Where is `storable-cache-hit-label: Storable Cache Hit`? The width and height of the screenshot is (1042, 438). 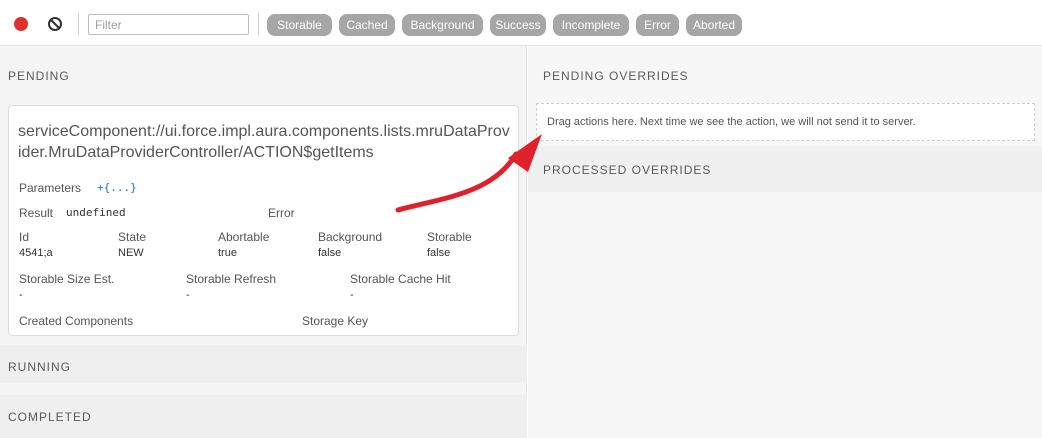
storable-cache-hit-label: Storable Cache Hit is located at coordinates (400, 279).